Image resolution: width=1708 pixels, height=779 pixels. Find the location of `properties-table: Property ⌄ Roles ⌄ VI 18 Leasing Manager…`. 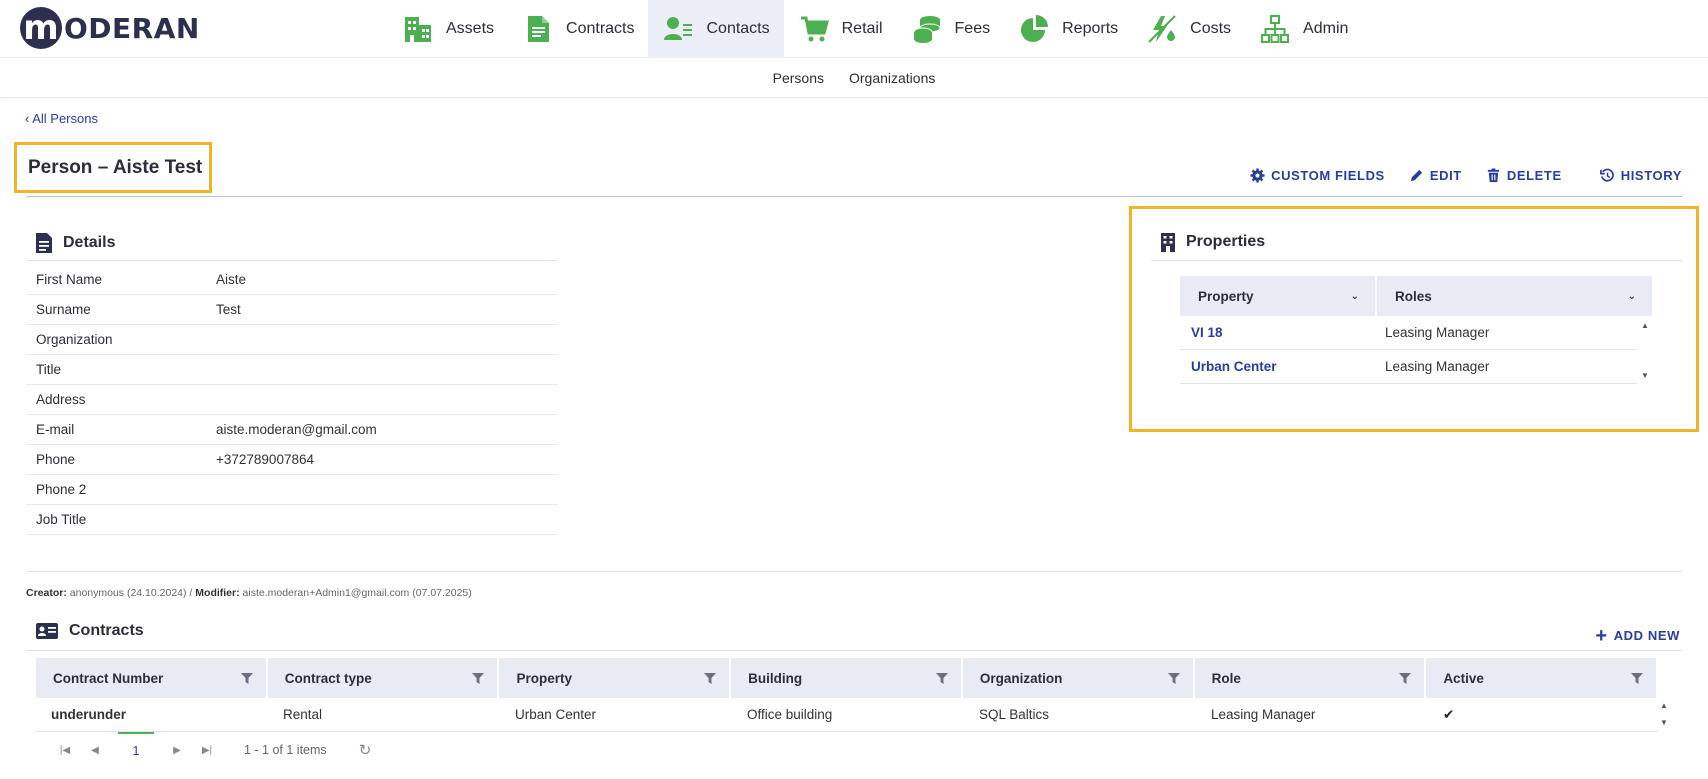

properties-table: Property ⌄ Roles ⌄ VI 18 Leasing Manager… is located at coordinates (1416, 330).